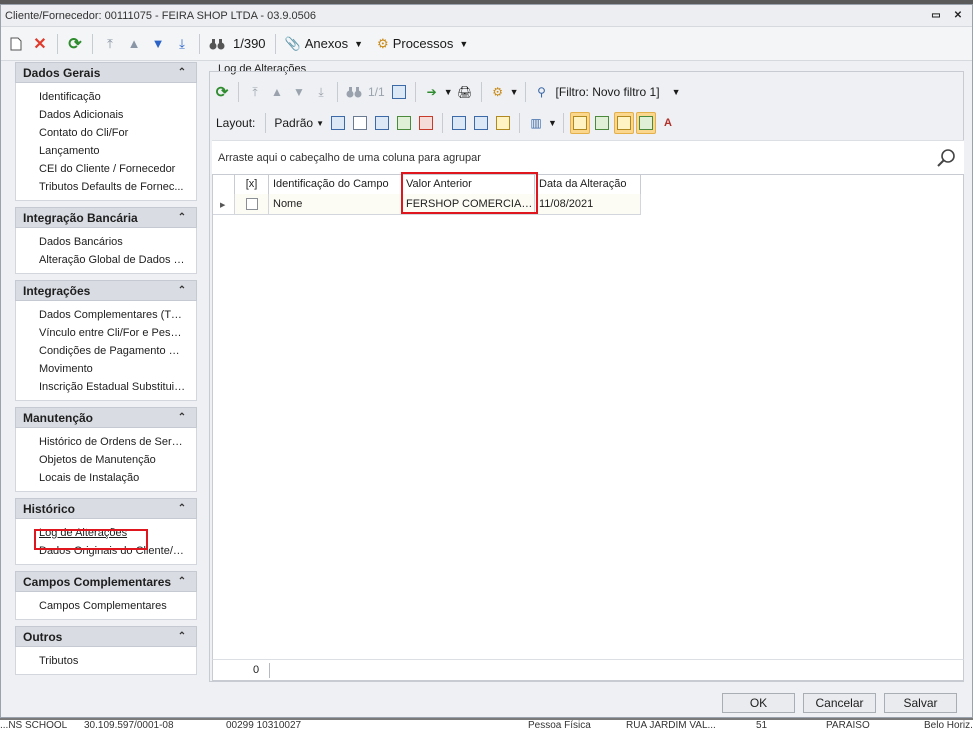  What do you see at coordinates (324, 44) in the screenshot?
I see `attachments-button: 📎 Anexos ▼` at bounding box center [324, 44].